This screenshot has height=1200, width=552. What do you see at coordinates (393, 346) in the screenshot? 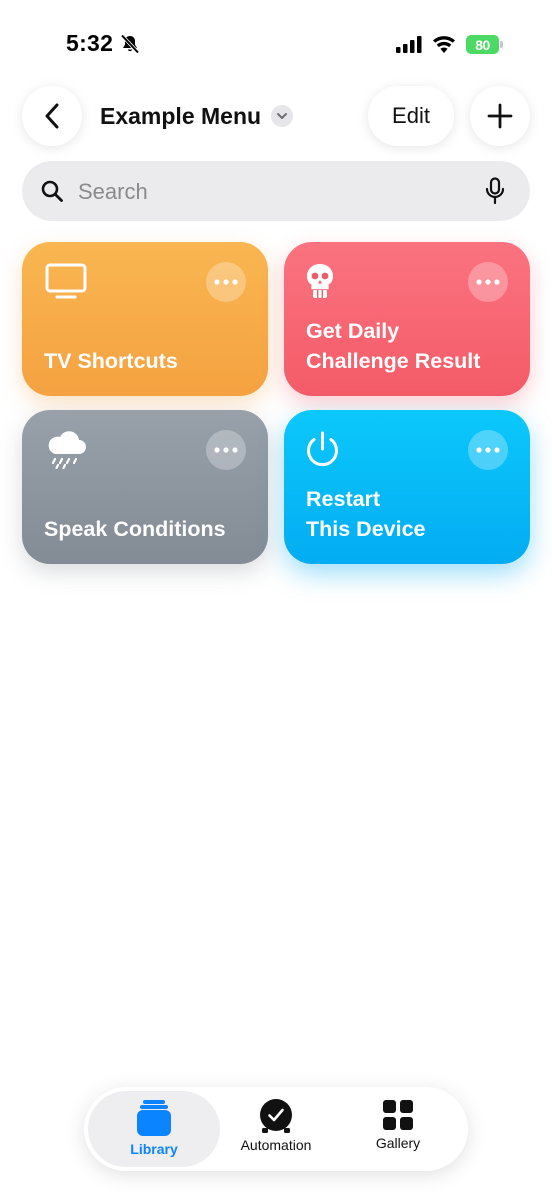
I see `shortcut-label: Get Daily Challenge Result` at bounding box center [393, 346].